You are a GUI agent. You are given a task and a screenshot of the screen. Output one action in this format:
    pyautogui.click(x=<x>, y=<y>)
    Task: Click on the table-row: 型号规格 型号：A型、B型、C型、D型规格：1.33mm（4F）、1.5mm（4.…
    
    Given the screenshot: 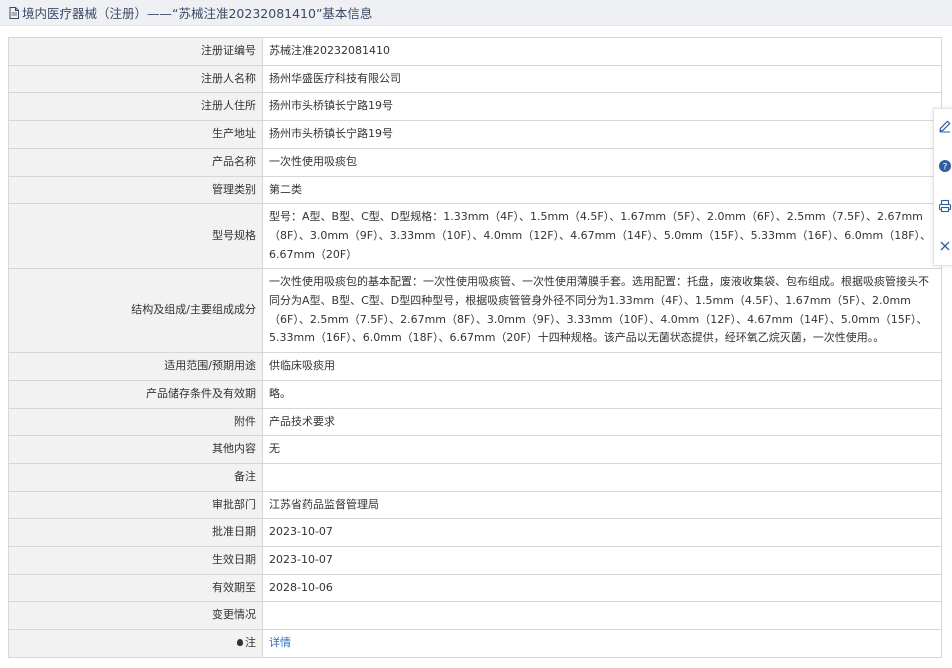 What is the action you would take?
    pyautogui.click(x=475, y=236)
    